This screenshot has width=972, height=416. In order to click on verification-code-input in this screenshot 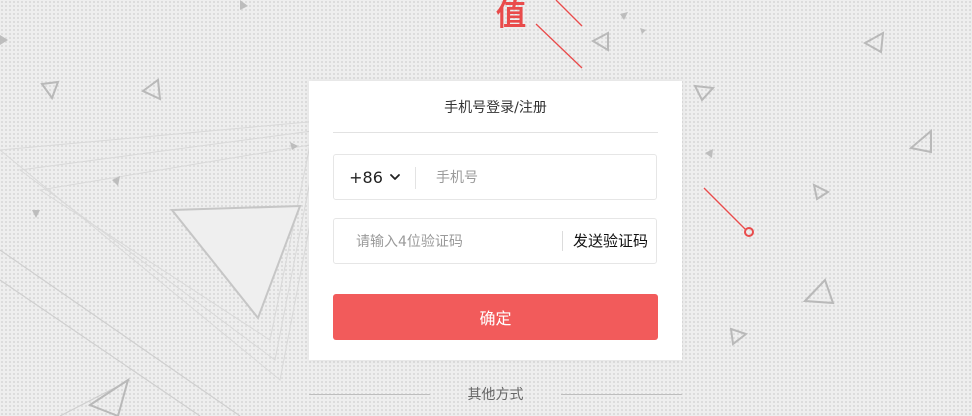, I will do `click(456, 242)`.